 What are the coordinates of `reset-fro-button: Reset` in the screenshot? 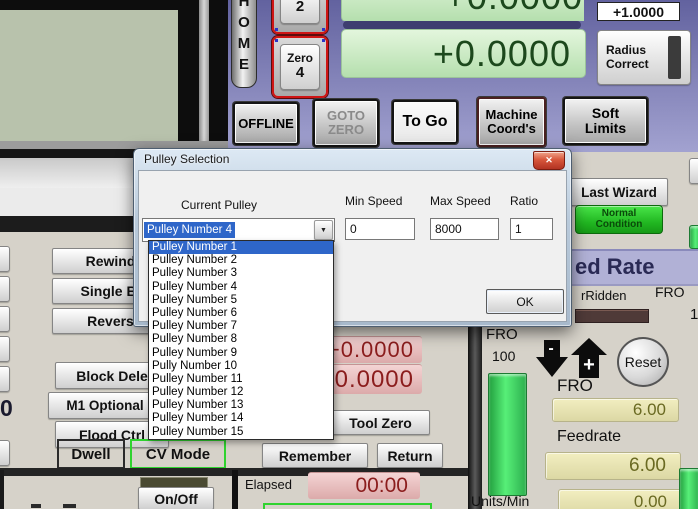 It's located at (643, 362).